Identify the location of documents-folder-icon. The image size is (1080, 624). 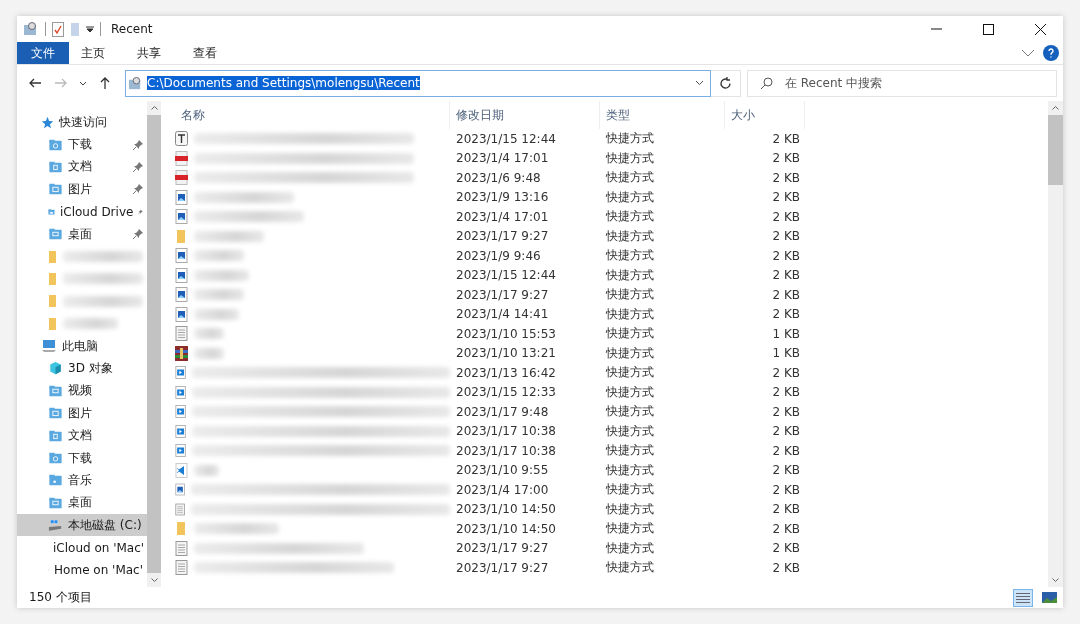
(55, 435).